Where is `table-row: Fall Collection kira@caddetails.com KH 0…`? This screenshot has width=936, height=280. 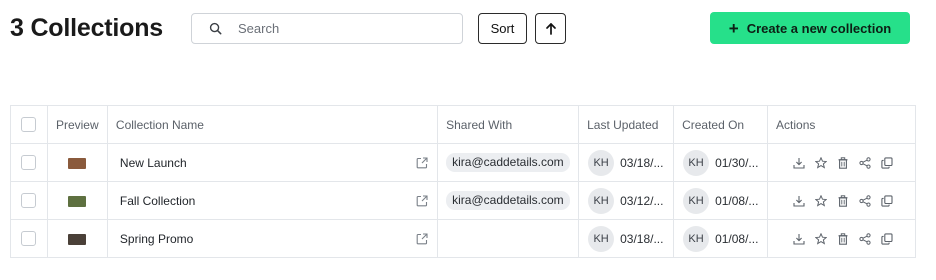
table-row: Fall Collection kira@caddetails.com KH 0… is located at coordinates (463, 200).